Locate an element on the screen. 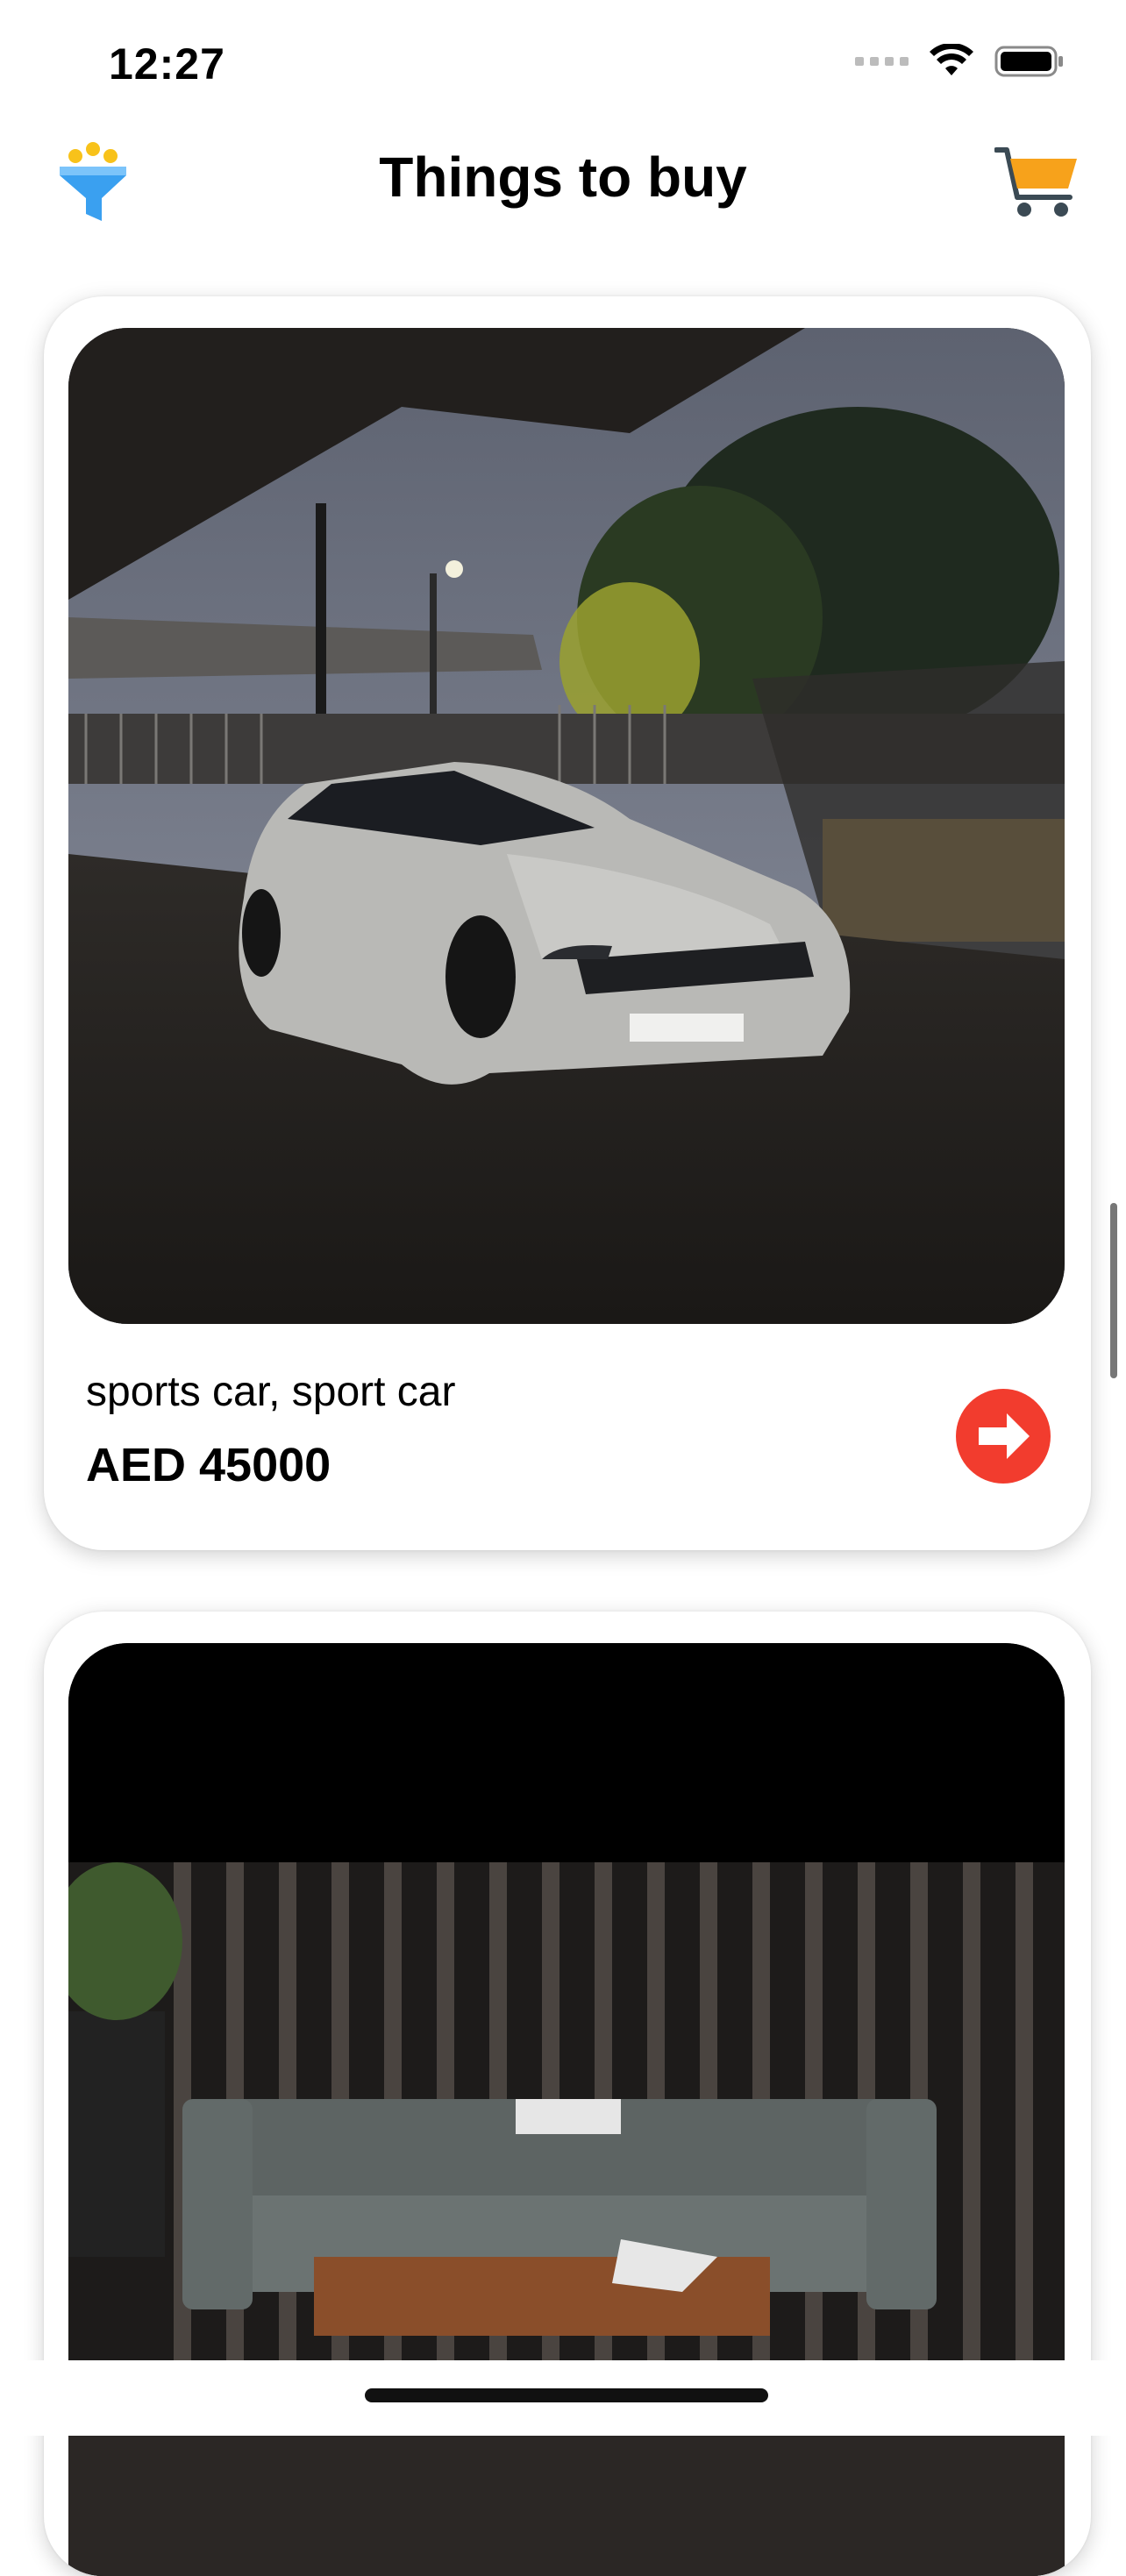 The height and width of the screenshot is (2576, 1126). item-price: AED 45000 is located at coordinates (209, 1465).